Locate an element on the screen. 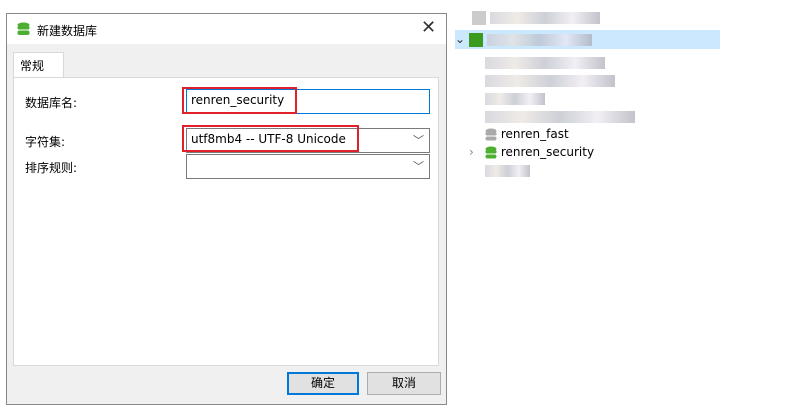 This screenshot has width=792, height=411. tree-item-renren-fast: renren_fast is located at coordinates (587, 134).